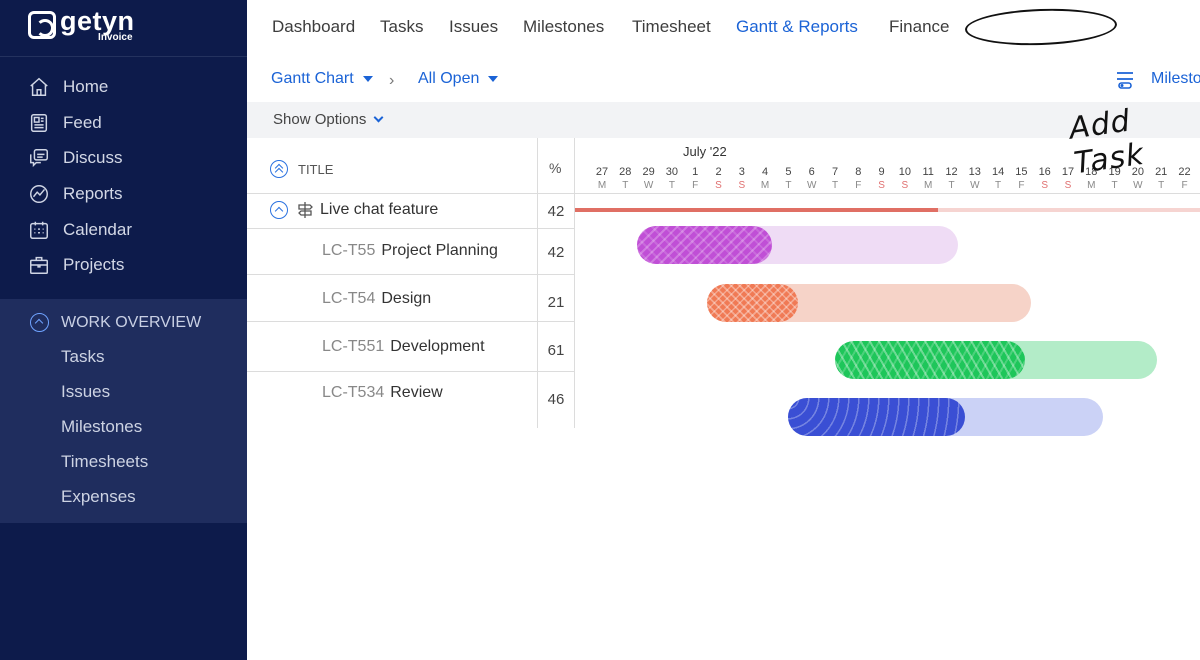 The width and height of the screenshot is (1200, 660). What do you see at coordinates (919, 27) in the screenshot?
I see `tab-finance: Finance` at bounding box center [919, 27].